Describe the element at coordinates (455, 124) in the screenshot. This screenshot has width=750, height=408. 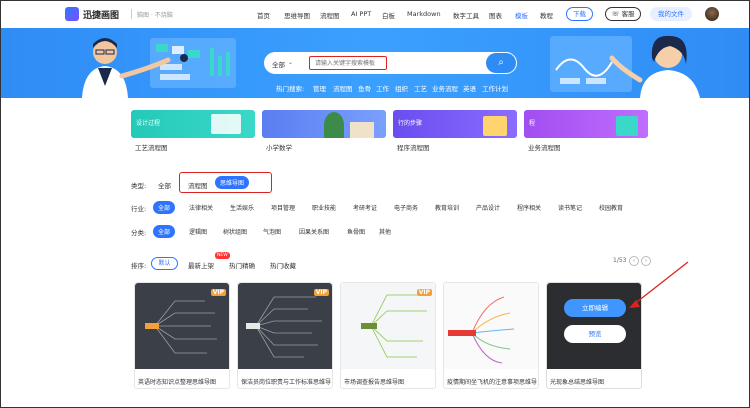
I see `category-card-banner: 行的步骤` at that location.